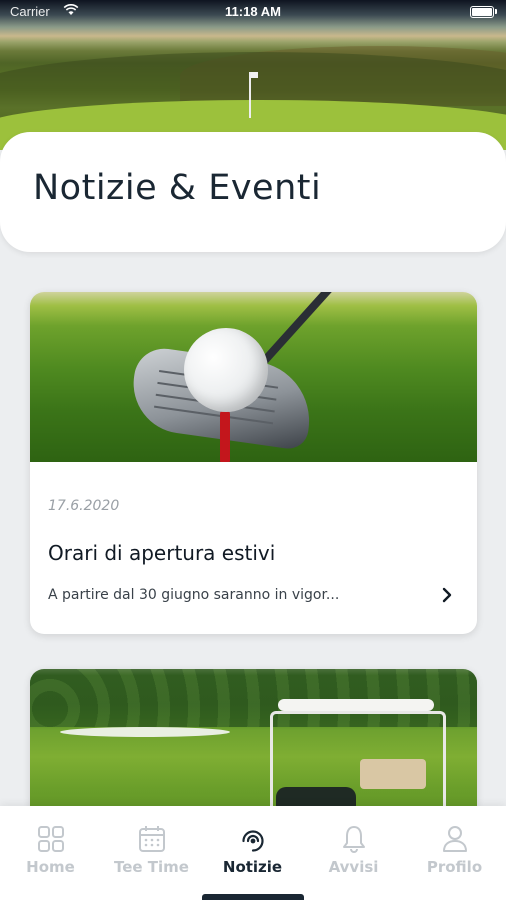  What do you see at coordinates (84, 506) in the screenshot?
I see `news-date: 17.6.2020` at bounding box center [84, 506].